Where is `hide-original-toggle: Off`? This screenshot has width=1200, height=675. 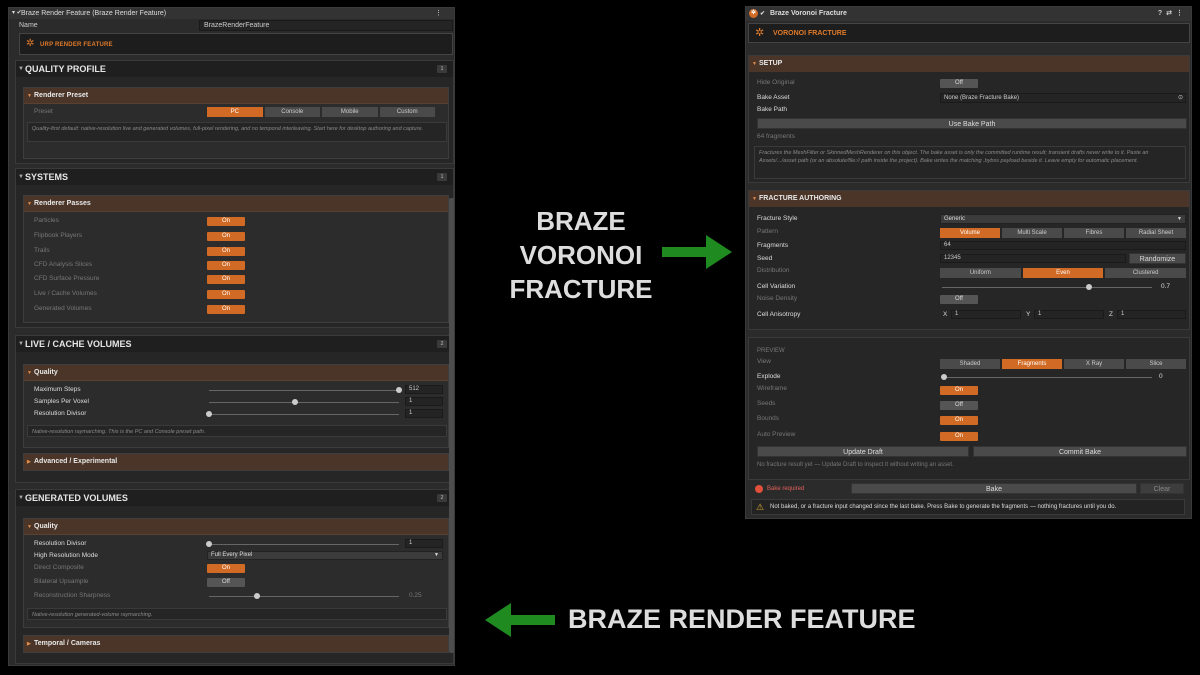
hide-original-toggle: Off is located at coordinates (959, 83).